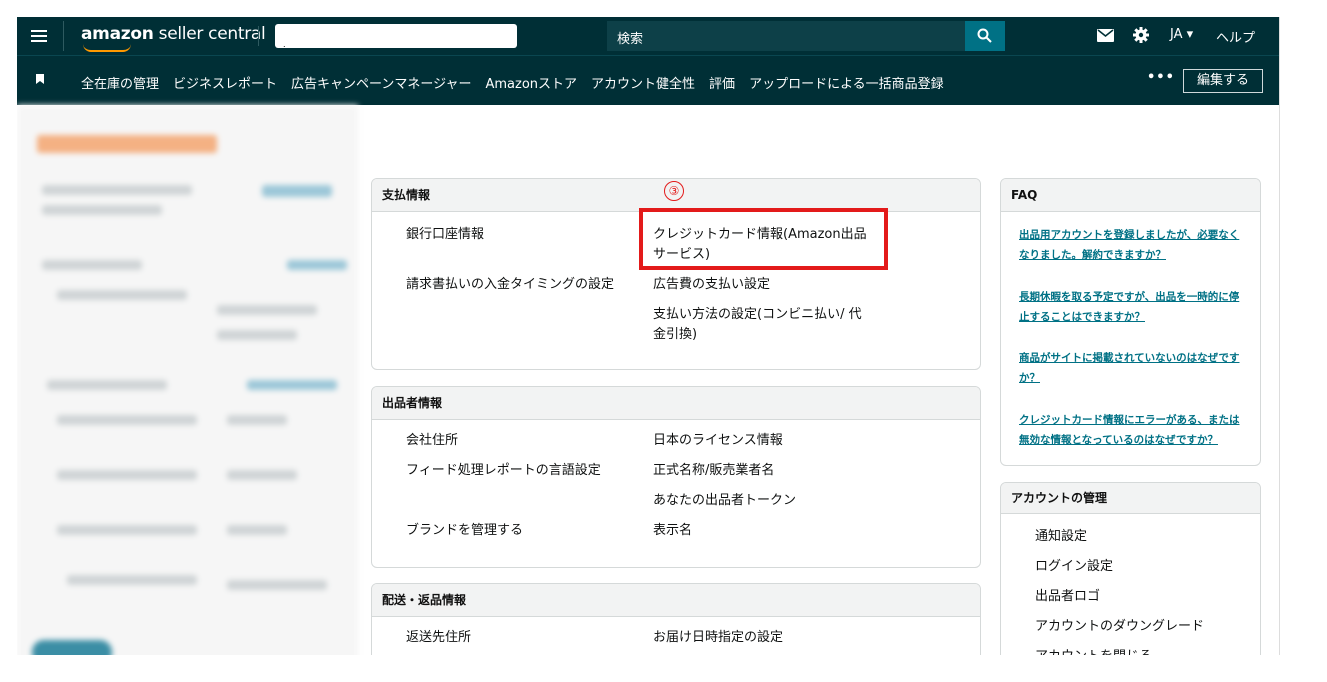  I want to click on ad-payment-link: 広告費の支払い設定, so click(763, 285).